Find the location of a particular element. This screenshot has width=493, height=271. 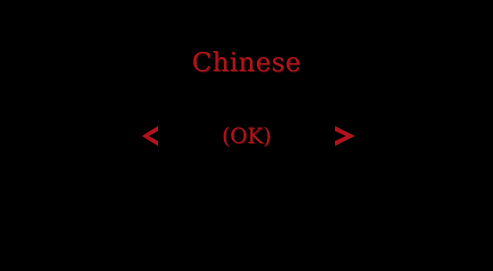

chevron-right-icon is located at coordinates (345, 136).